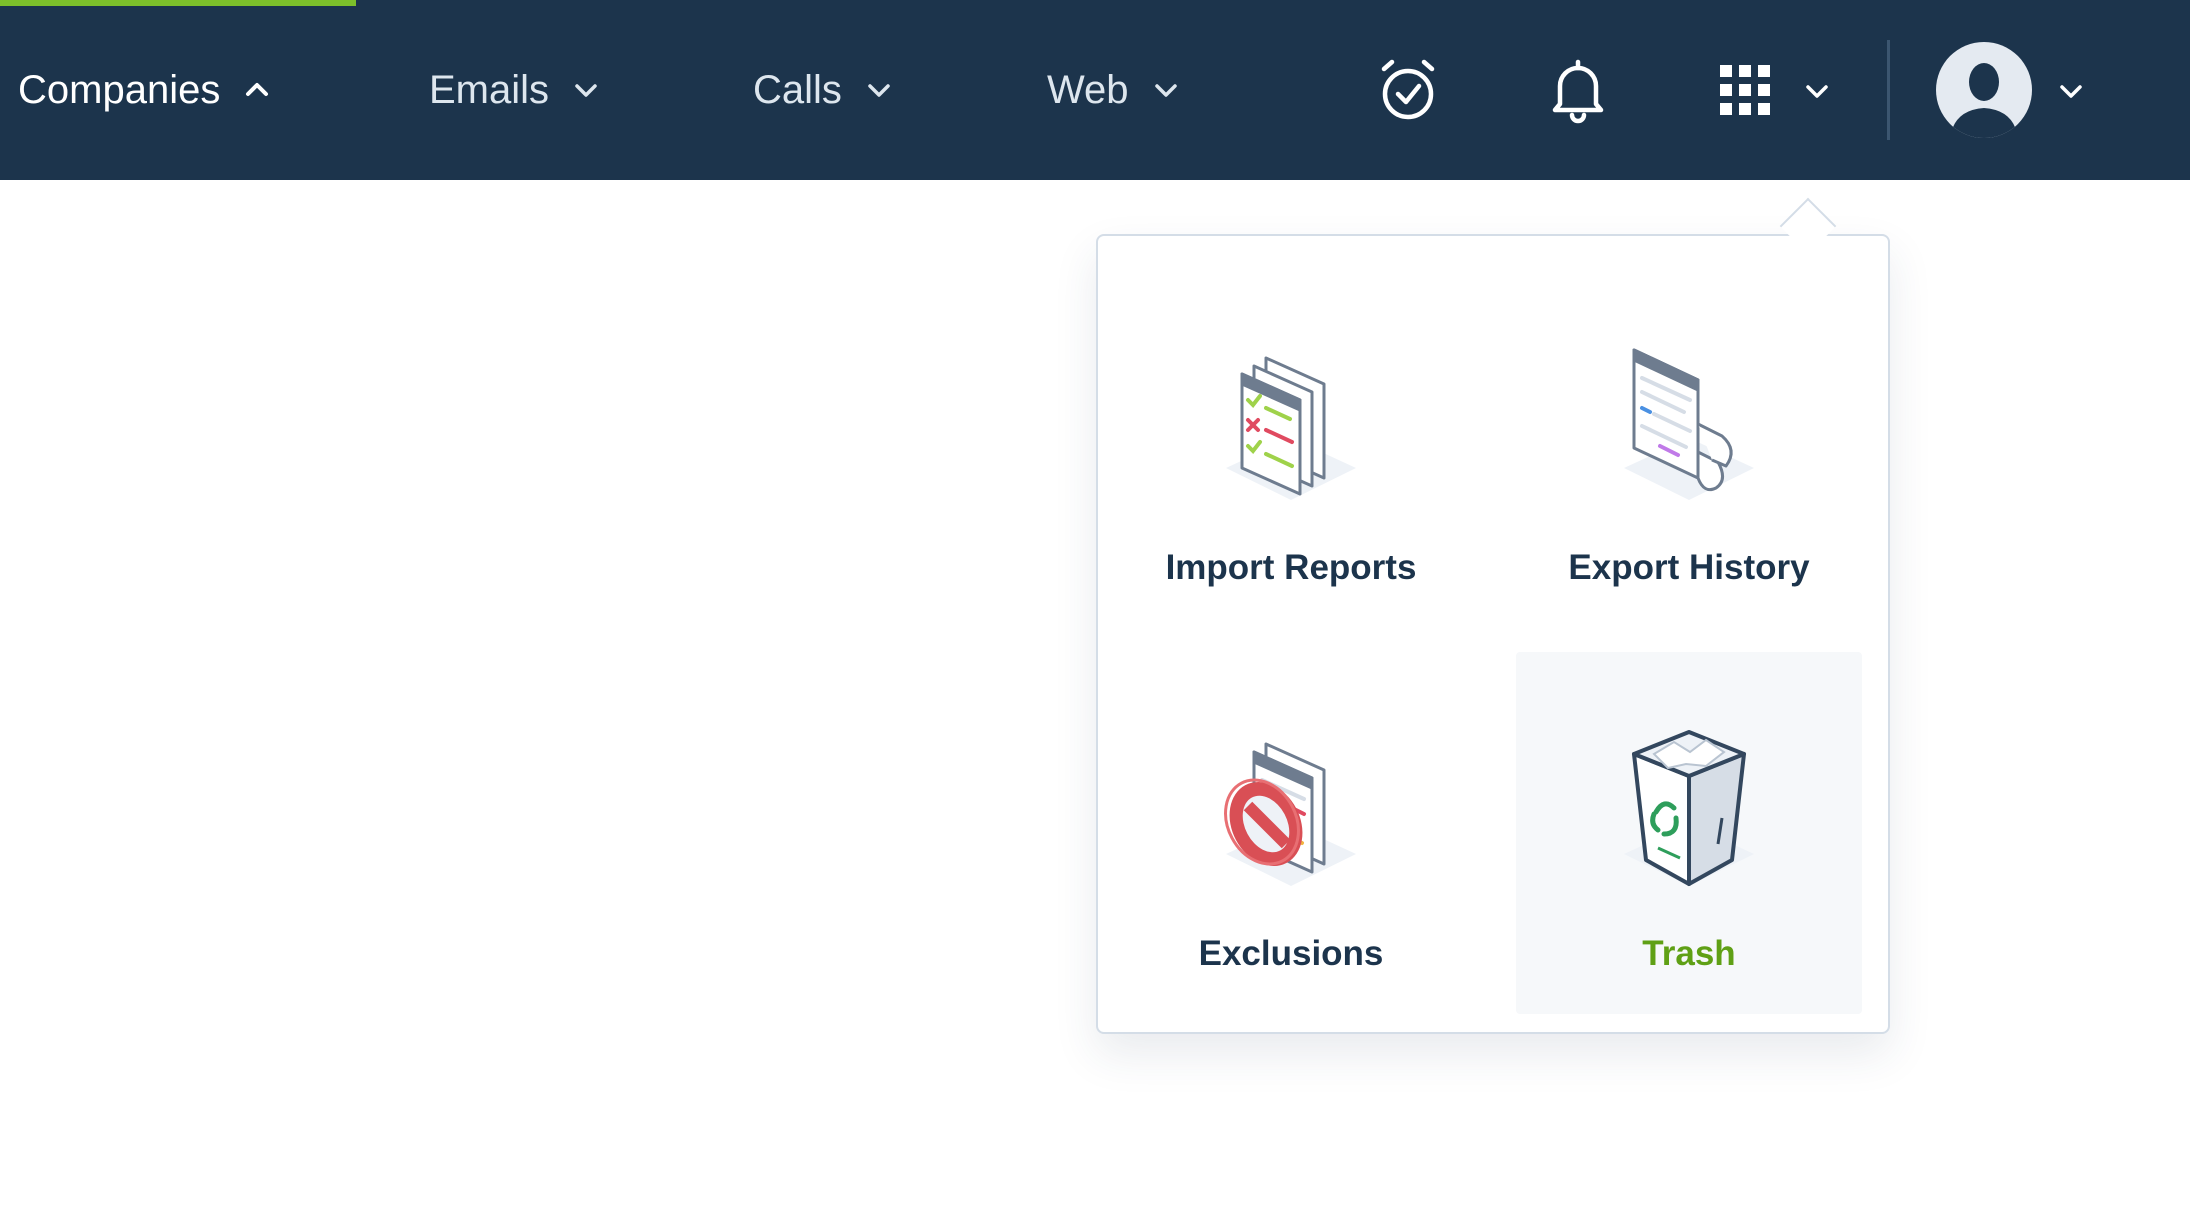  What do you see at coordinates (1291, 953) in the screenshot?
I see `menu-item-label: Exclusions` at bounding box center [1291, 953].